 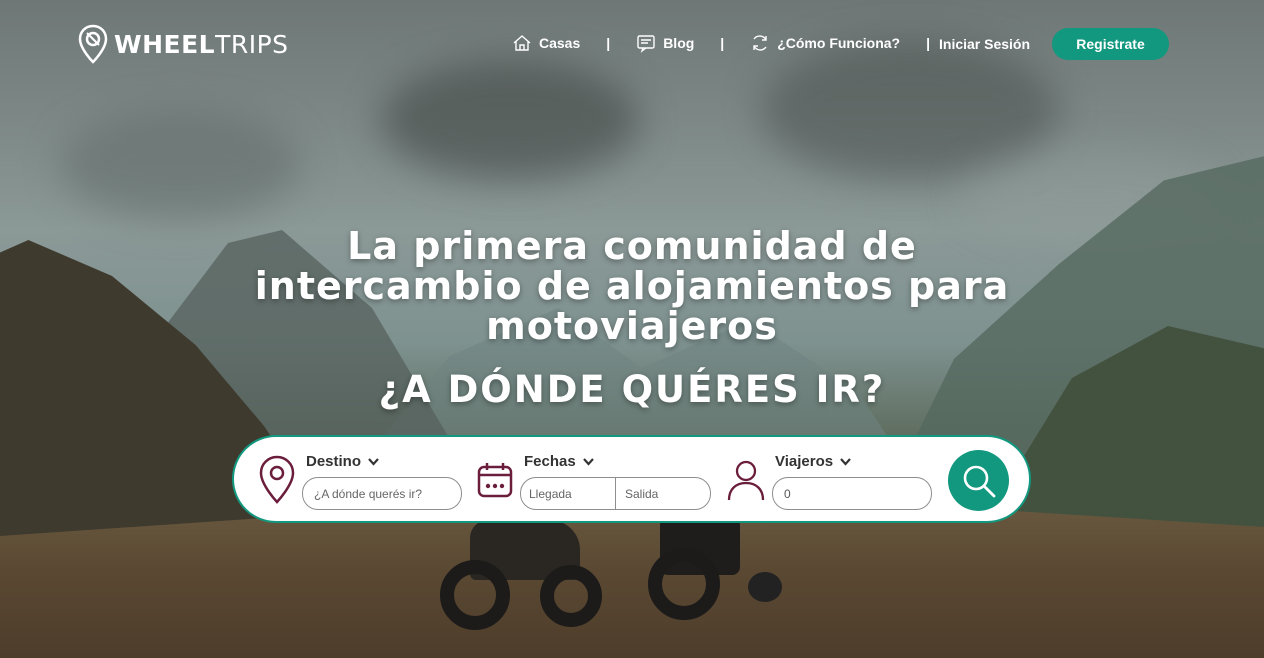 What do you see at coordinates (1110, 44) in the screenshot?
I see `register-button: Registrate` at bounding box center [1110, 44].